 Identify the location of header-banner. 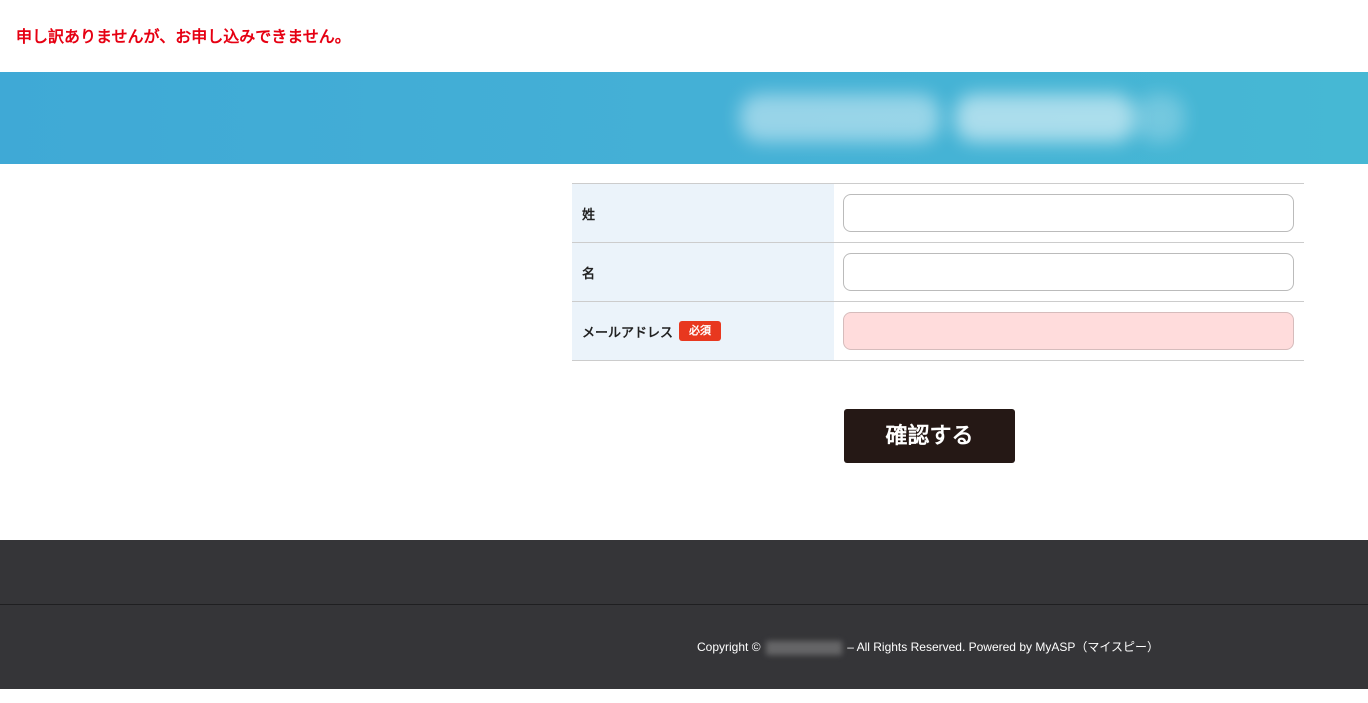
(684, 118).